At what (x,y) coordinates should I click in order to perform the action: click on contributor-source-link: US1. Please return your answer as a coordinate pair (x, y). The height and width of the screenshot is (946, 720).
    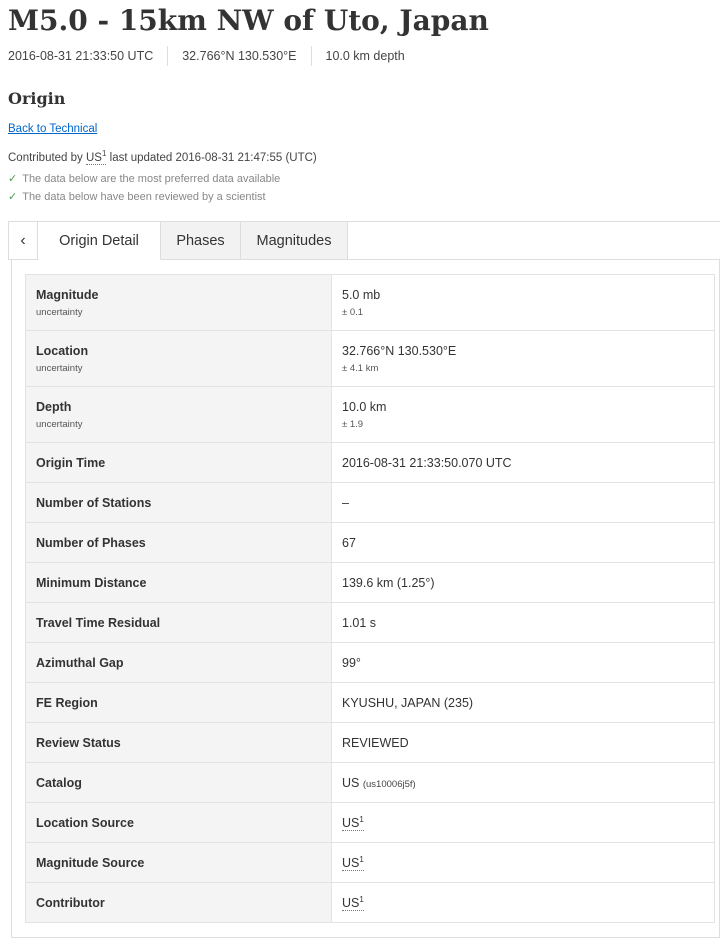
    Looking at the image, I should click on (96, 157).